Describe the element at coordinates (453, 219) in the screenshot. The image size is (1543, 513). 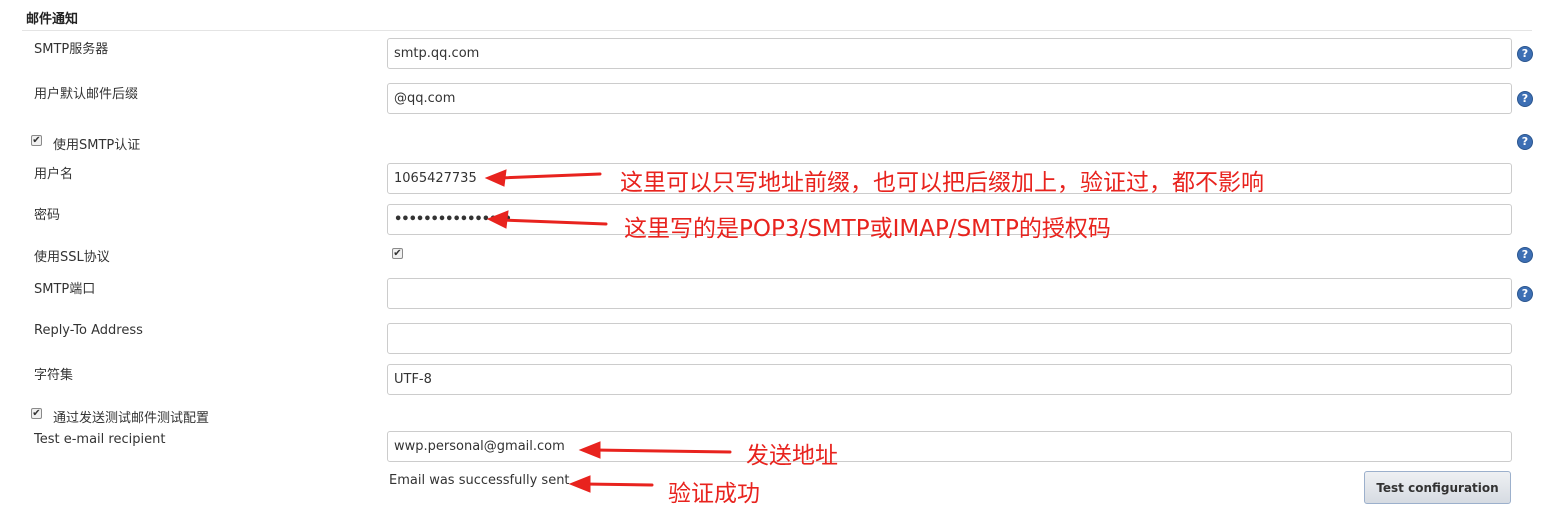
I see `password-value: ••••••••••••••••` at that location.